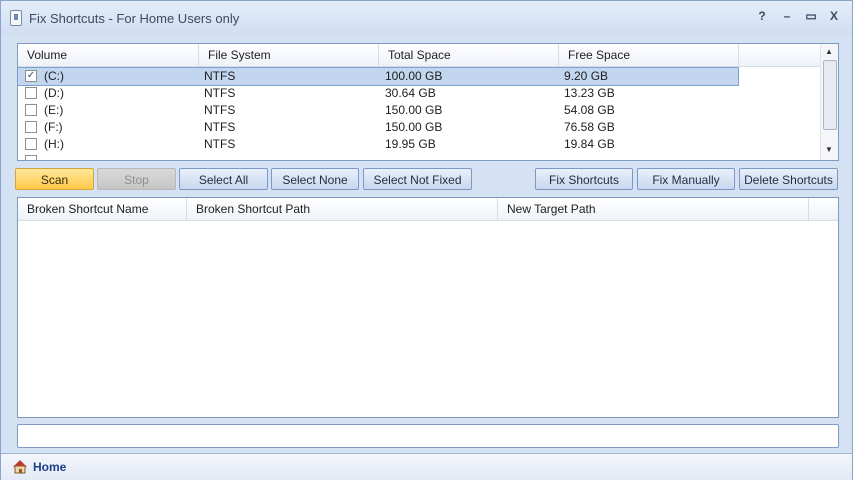 The width and height of the screenshot is (853, 480). What do you see at coordinates (589, 127) in the screenshot?
I see `volume-free-space: 76.58 GB` at bounding box center [589, 127].